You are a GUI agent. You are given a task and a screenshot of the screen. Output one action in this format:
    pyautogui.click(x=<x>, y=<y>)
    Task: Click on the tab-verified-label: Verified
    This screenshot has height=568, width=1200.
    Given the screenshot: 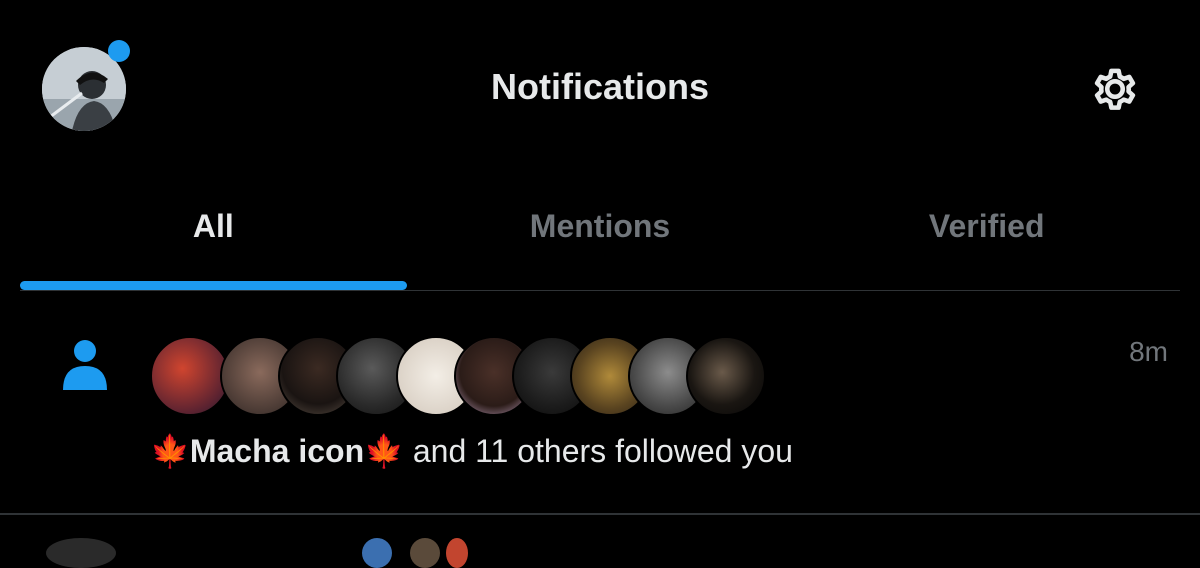 What is the action you would take?
    pyautogui.click(x=986, y=226)
    